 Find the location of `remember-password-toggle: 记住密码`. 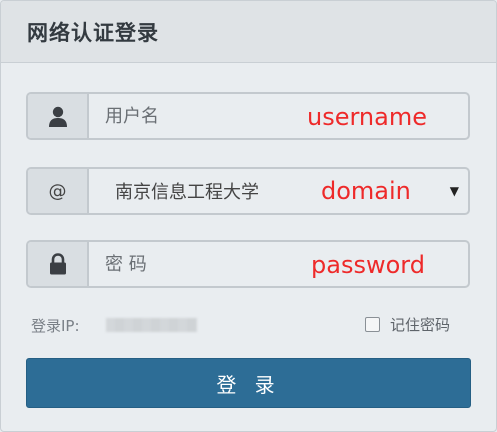

remember-password-toggle: 记住密码 is located at coordinates (407, 324).